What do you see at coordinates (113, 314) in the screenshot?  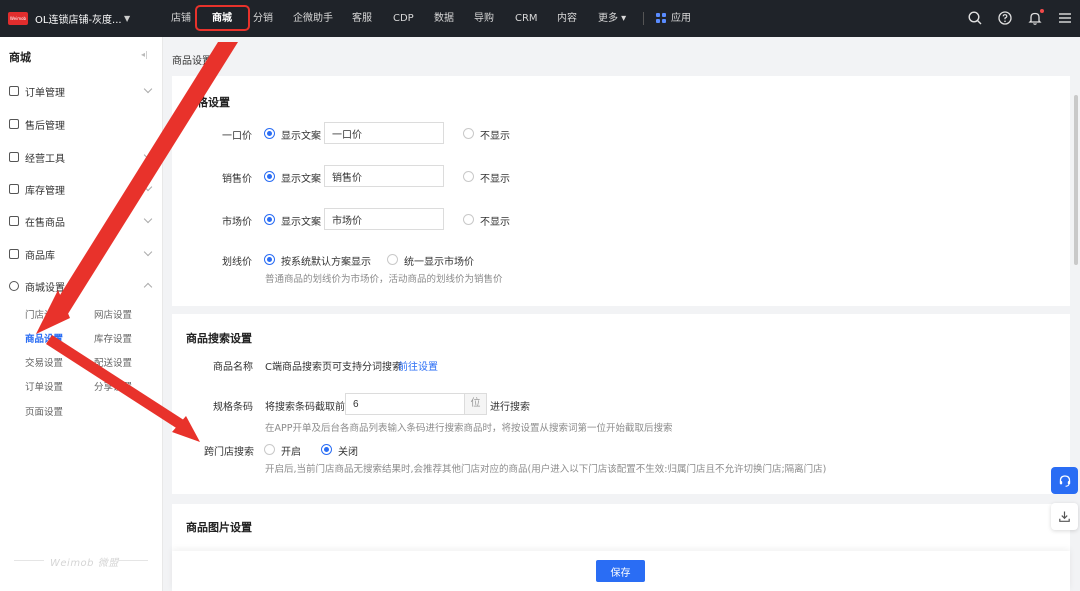 I see `sub-item-online-store-settings: 网店设置` at bounding box center [113, 314].